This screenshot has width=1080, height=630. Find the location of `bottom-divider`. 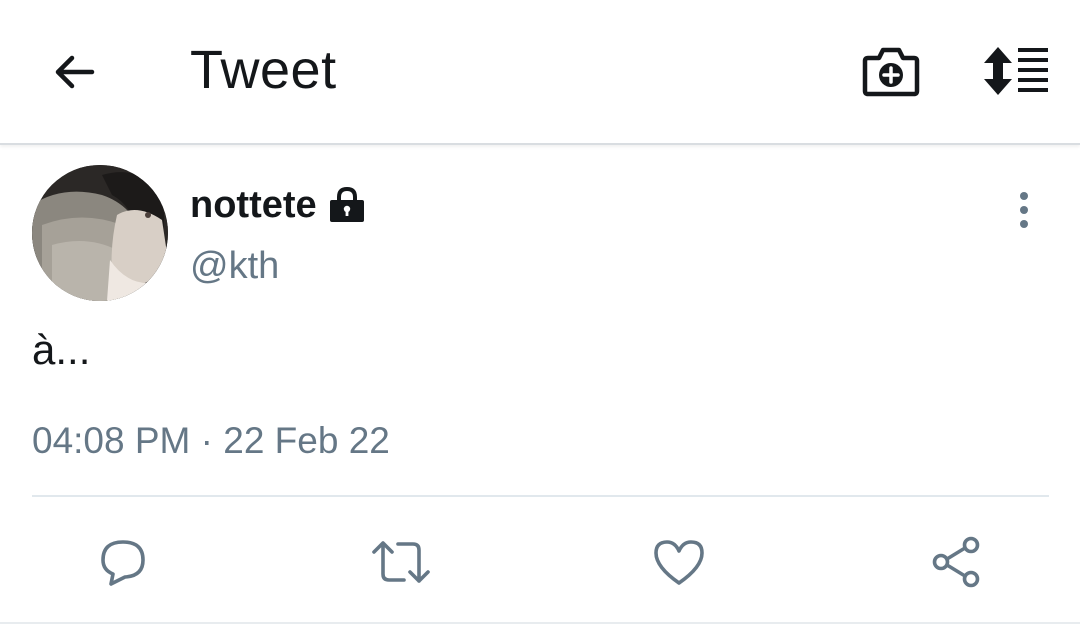

bottom-divider is located at coordinates (540, 623).